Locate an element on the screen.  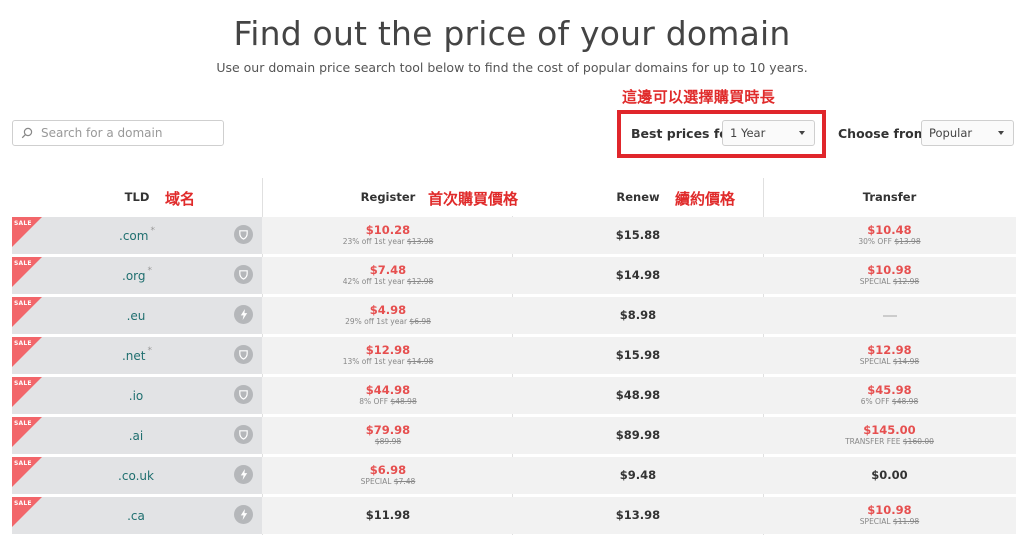
price-value: $0.00 is located at coordinates (889, 475).